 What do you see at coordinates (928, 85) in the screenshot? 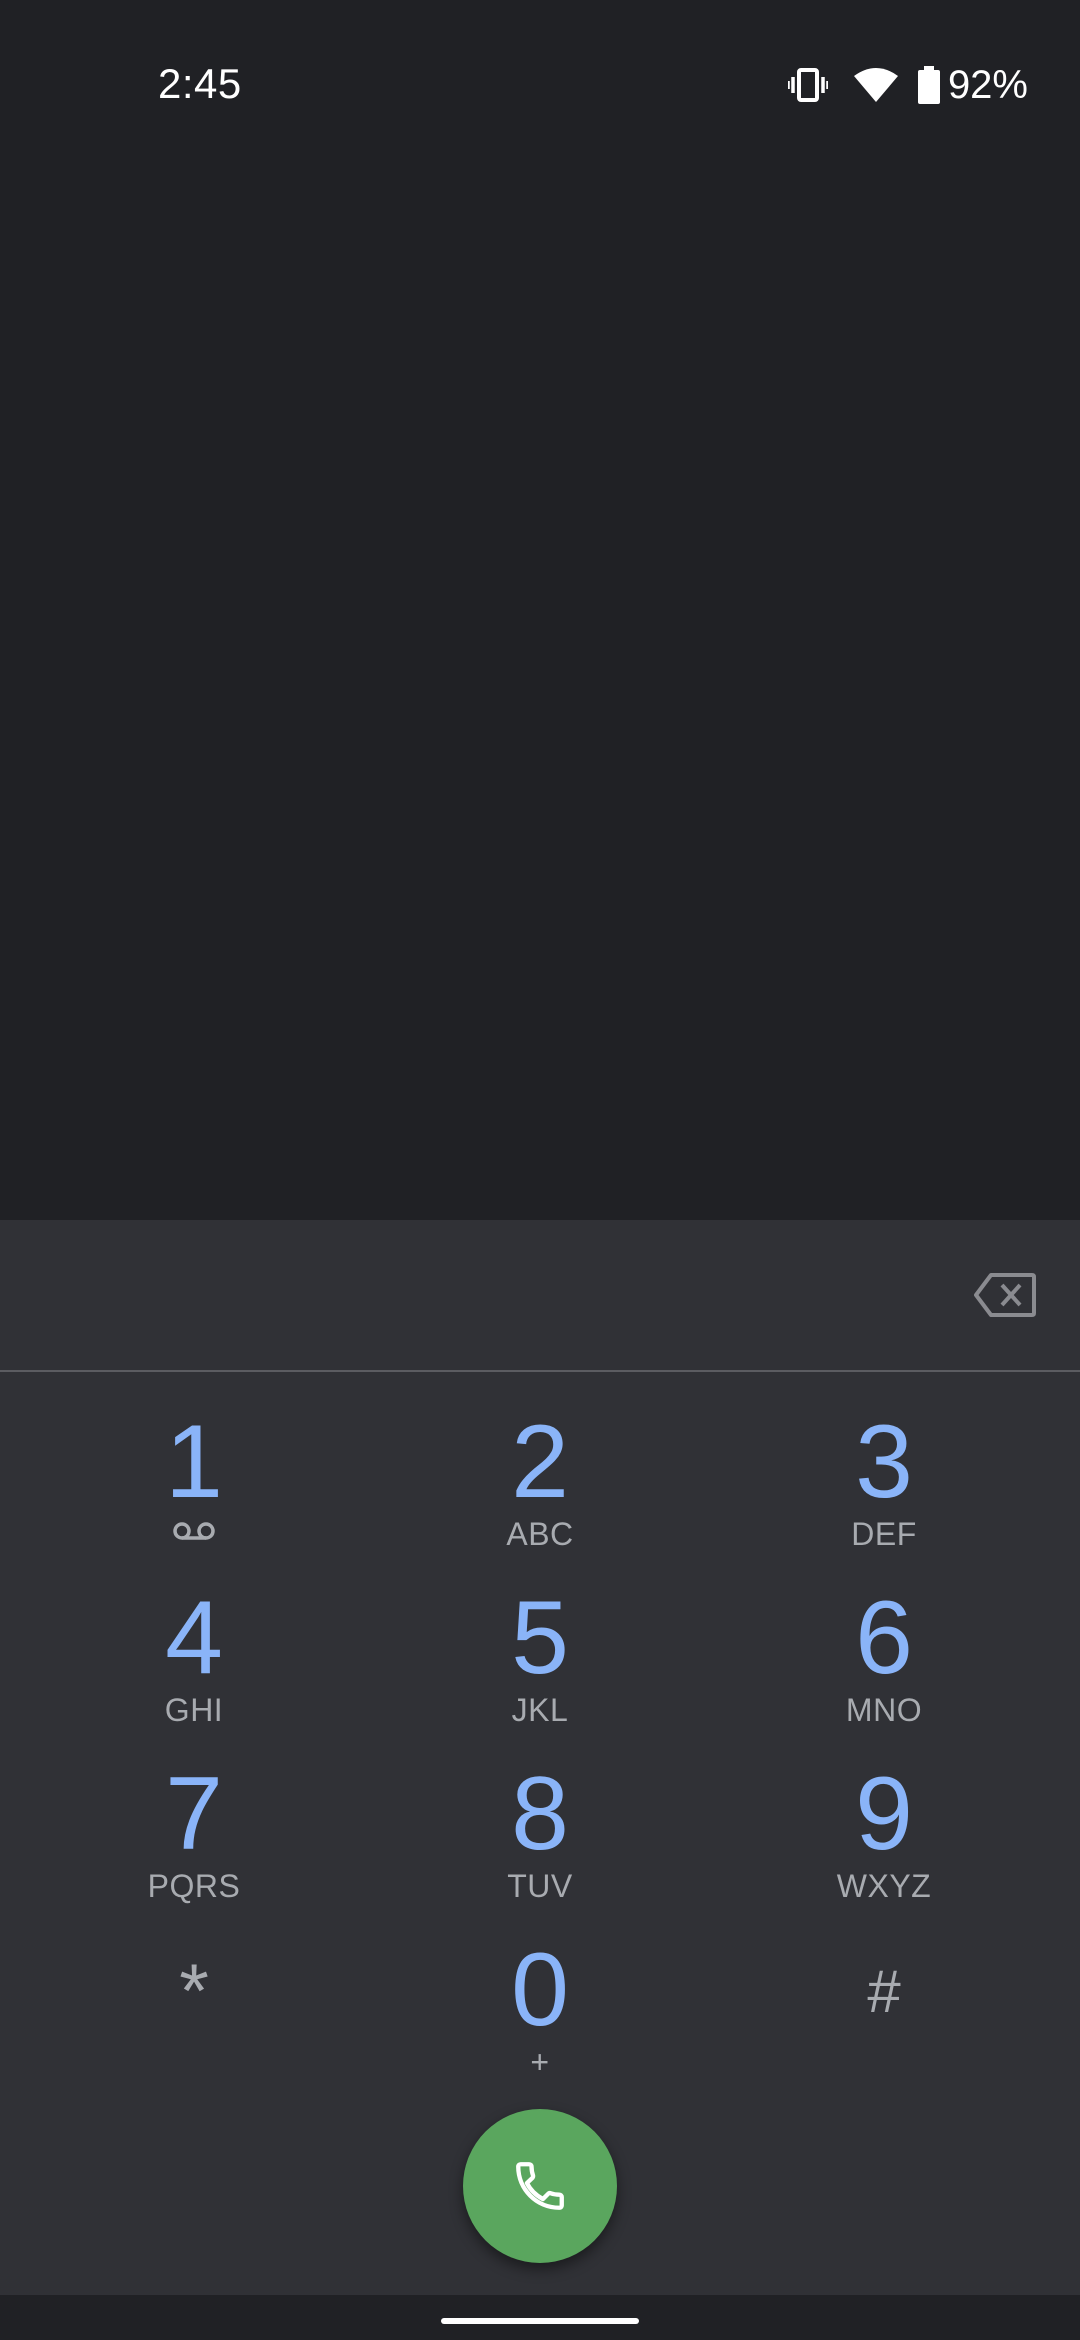
I see `battery-icon` at bounding box center [928, 85].